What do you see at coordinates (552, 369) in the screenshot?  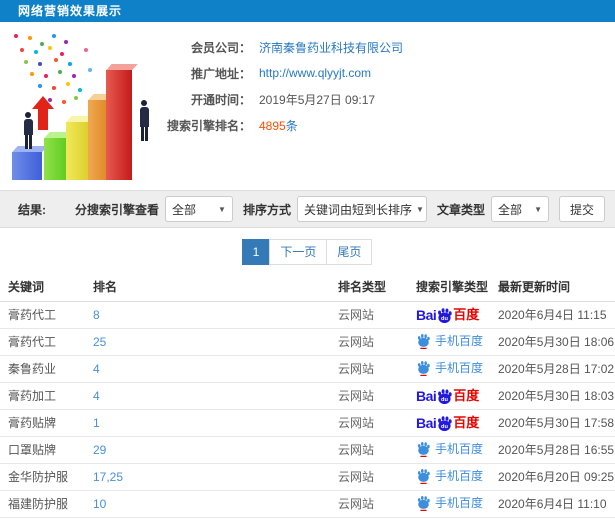 I see `updated-cell: 2020年5月28日 17:02` at bounding box center [552, 369].